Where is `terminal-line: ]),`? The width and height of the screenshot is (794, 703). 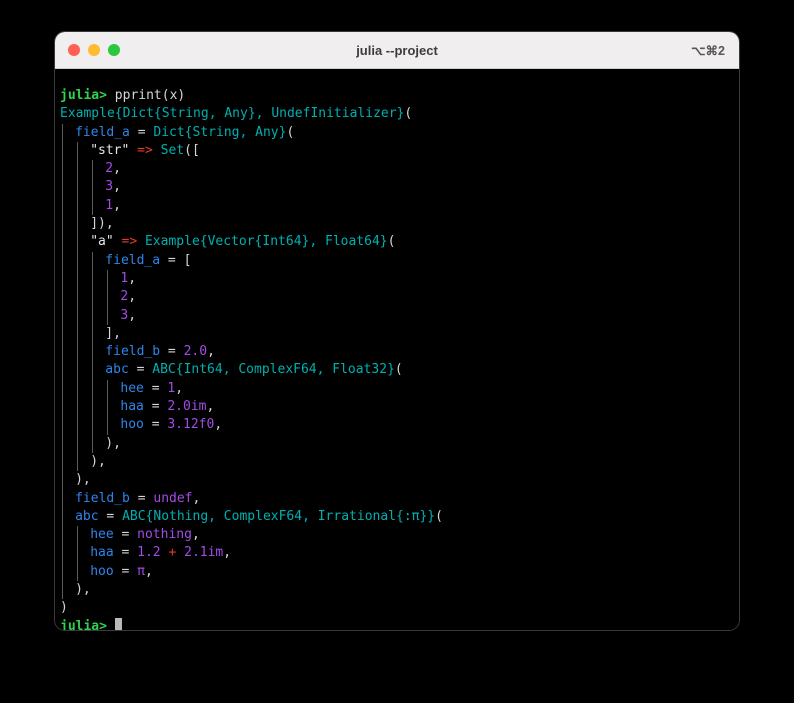 terminal-line: ]), is located at coordinates (399, 224).